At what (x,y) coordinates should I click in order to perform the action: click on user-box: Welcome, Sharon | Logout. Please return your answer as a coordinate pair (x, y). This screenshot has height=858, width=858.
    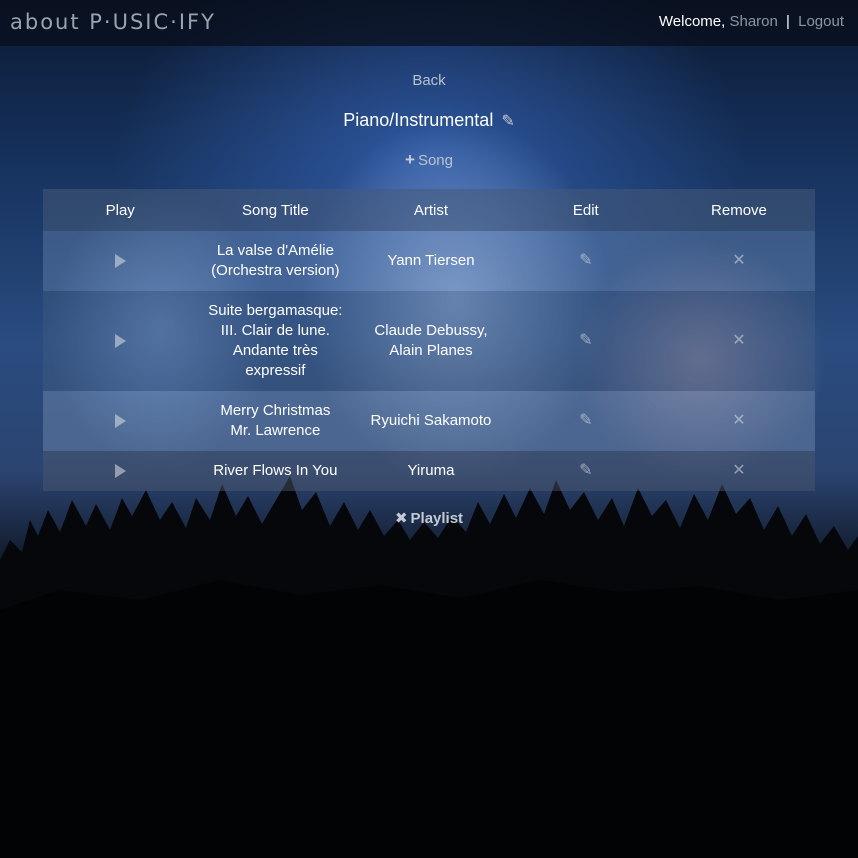
    Looking at the image, I should click on (751, 21).